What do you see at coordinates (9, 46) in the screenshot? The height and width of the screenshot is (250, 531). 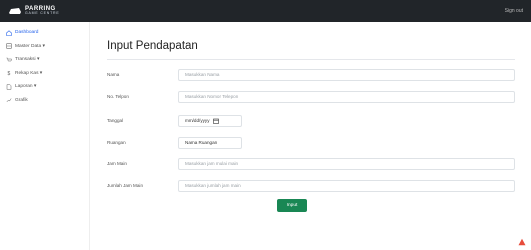 I see `database-icon` at bounding box center [9, 46].